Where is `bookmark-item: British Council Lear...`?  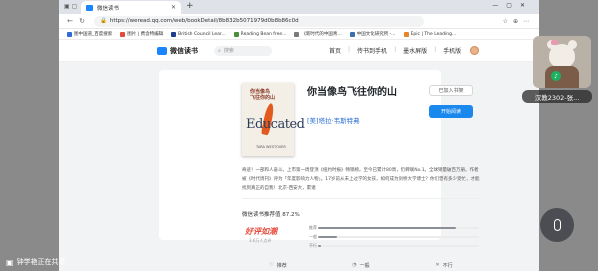 bookmark-item: British Council Lear... is located at coordinates (198, 34).